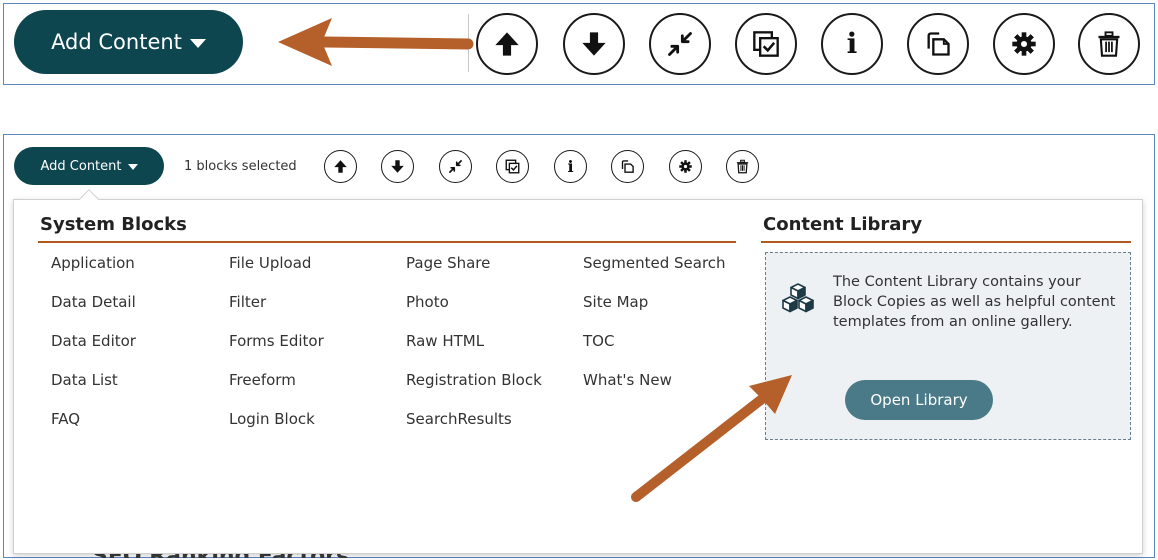 Image resolution: width=1158 pixels, height=560 pixels. I want to click on settings-button, so click(1024, 44).